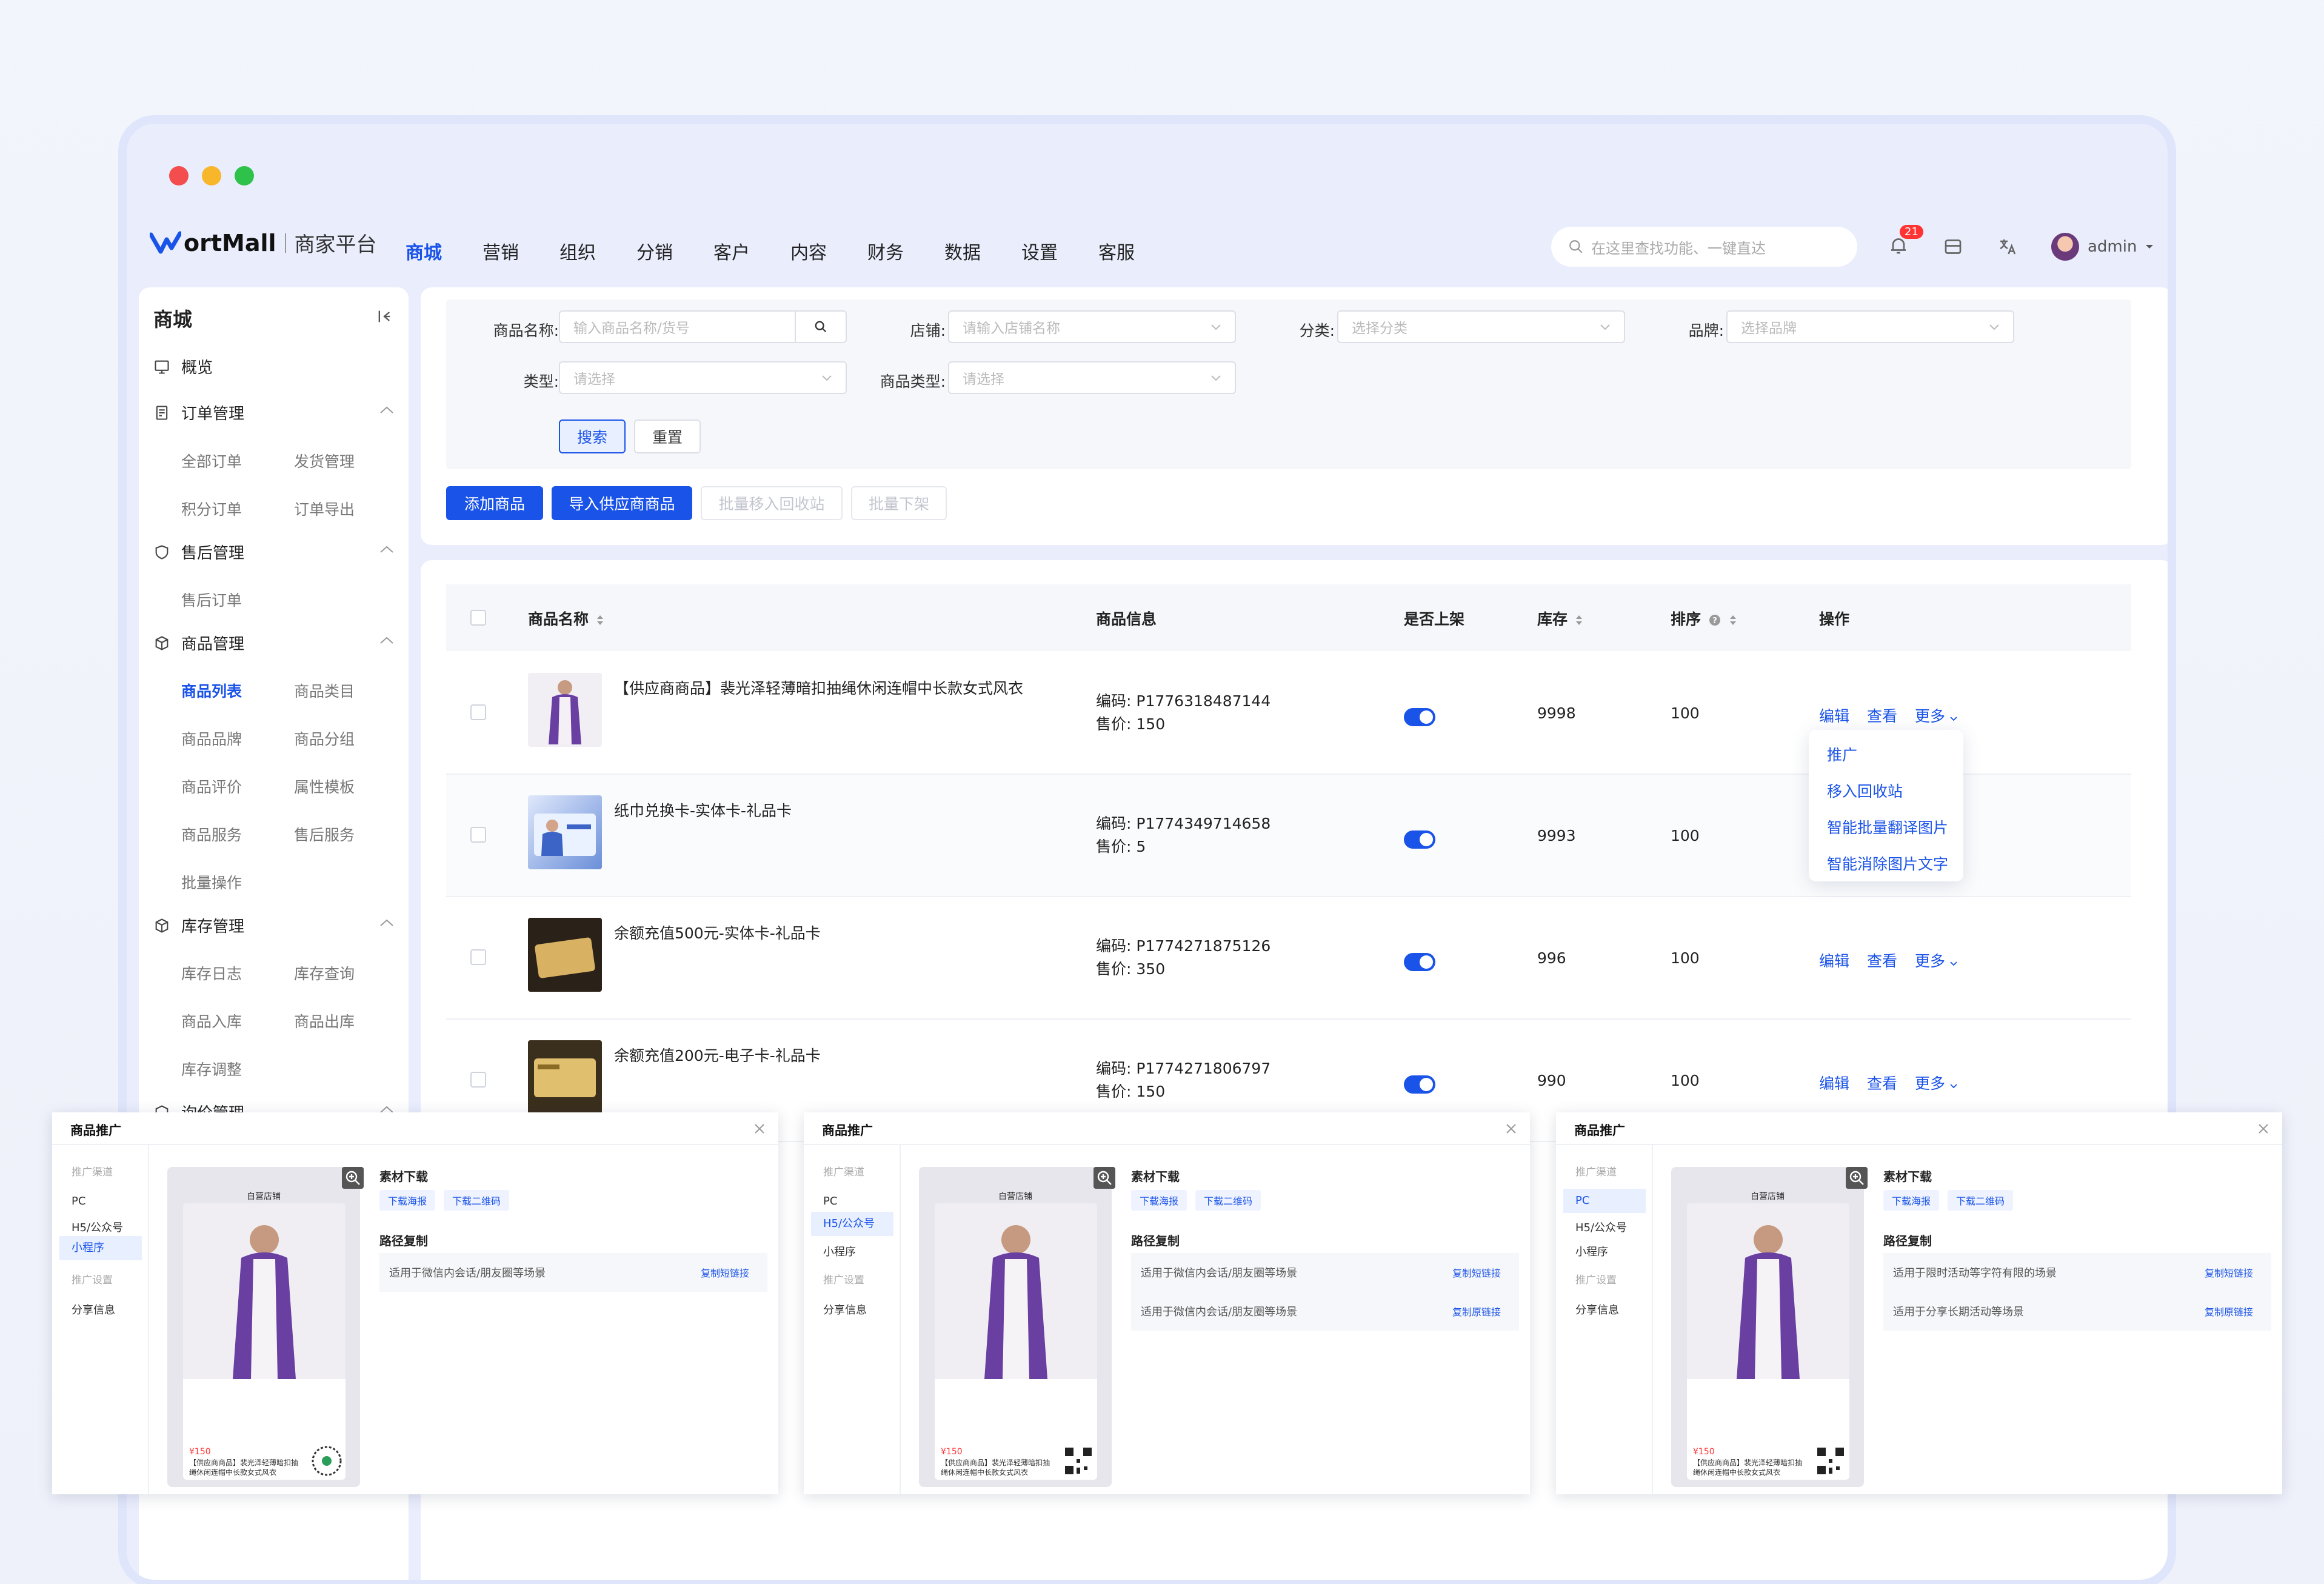 This screenshot has height=1584, width=2324. I want to click on type-filter-select: 请选择, so click(703, 377).